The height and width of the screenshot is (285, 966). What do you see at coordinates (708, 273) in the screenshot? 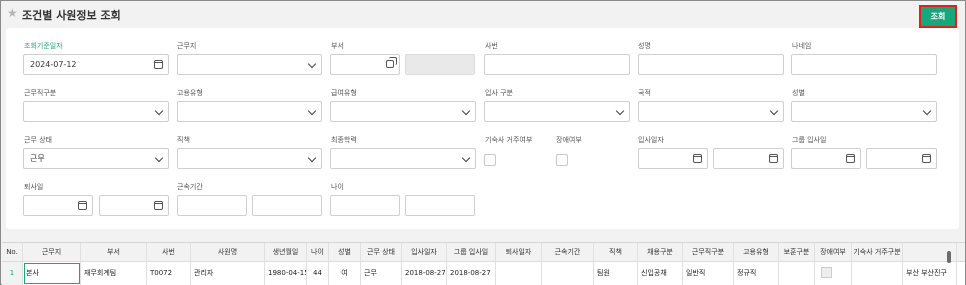
I see `table-cell: 일반직` at bounding box center [708, 273].